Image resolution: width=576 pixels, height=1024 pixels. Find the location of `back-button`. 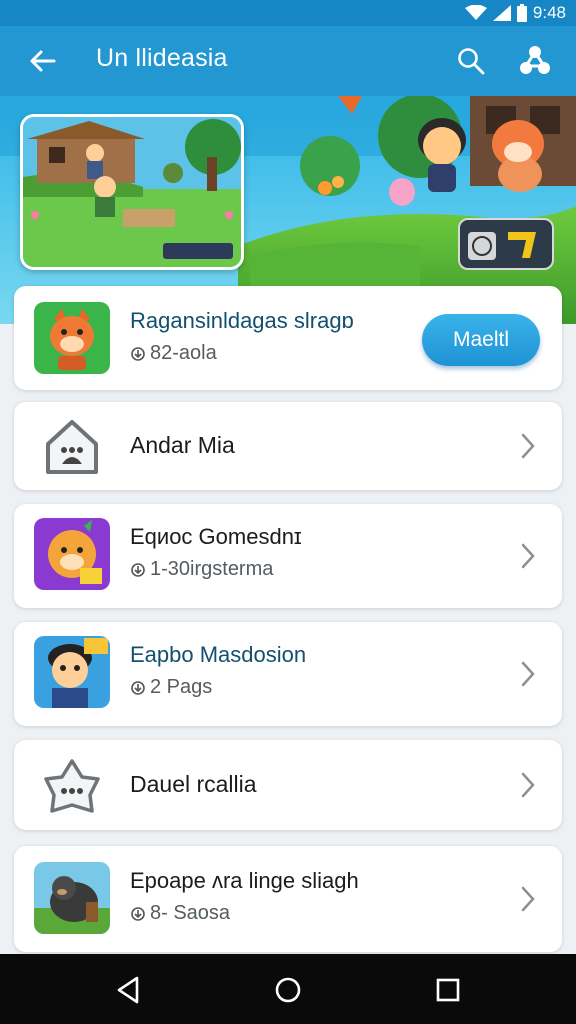

back-button is located at coordinates (42, 61).